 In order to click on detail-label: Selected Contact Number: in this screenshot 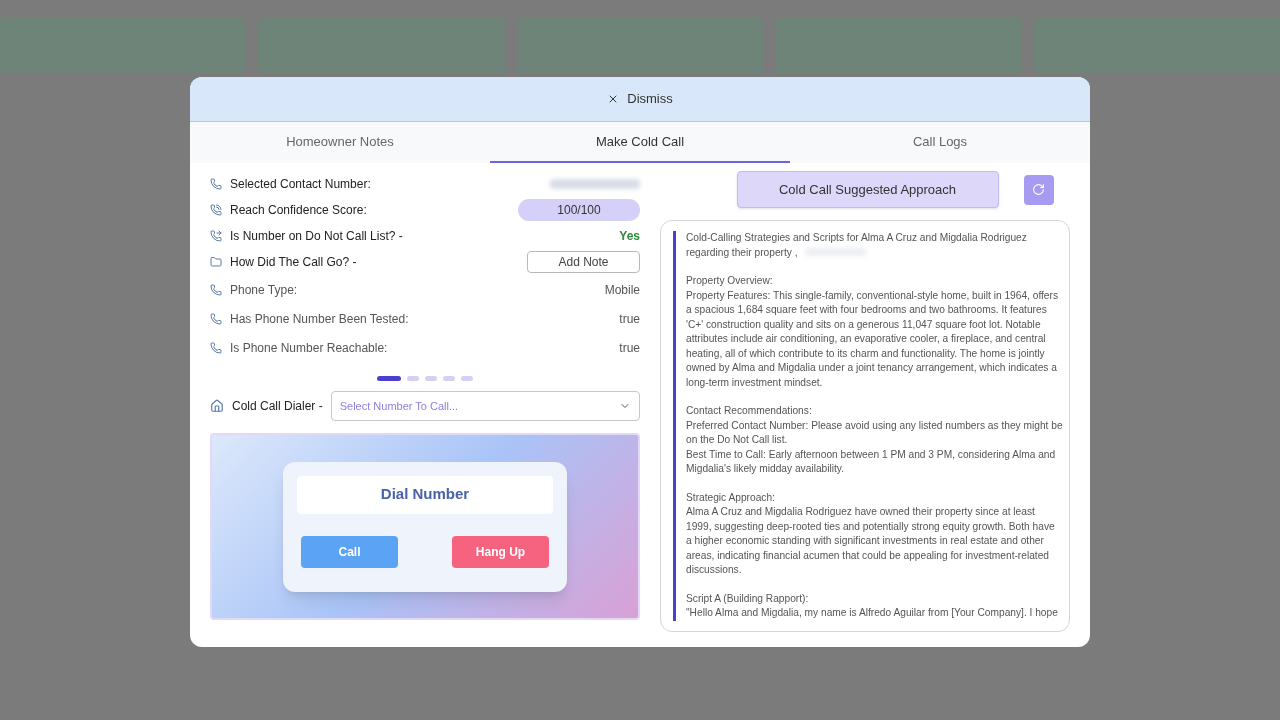, I will do `click(300, 184)`.